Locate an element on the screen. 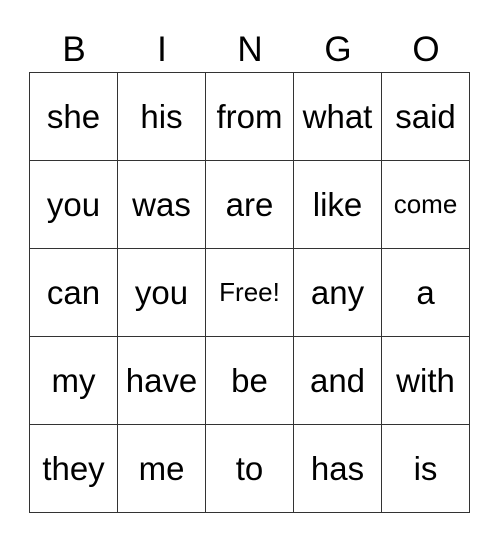 The height and width of the screenshot is (544, 500). header-letter: B is located at coordinates (74, 49).